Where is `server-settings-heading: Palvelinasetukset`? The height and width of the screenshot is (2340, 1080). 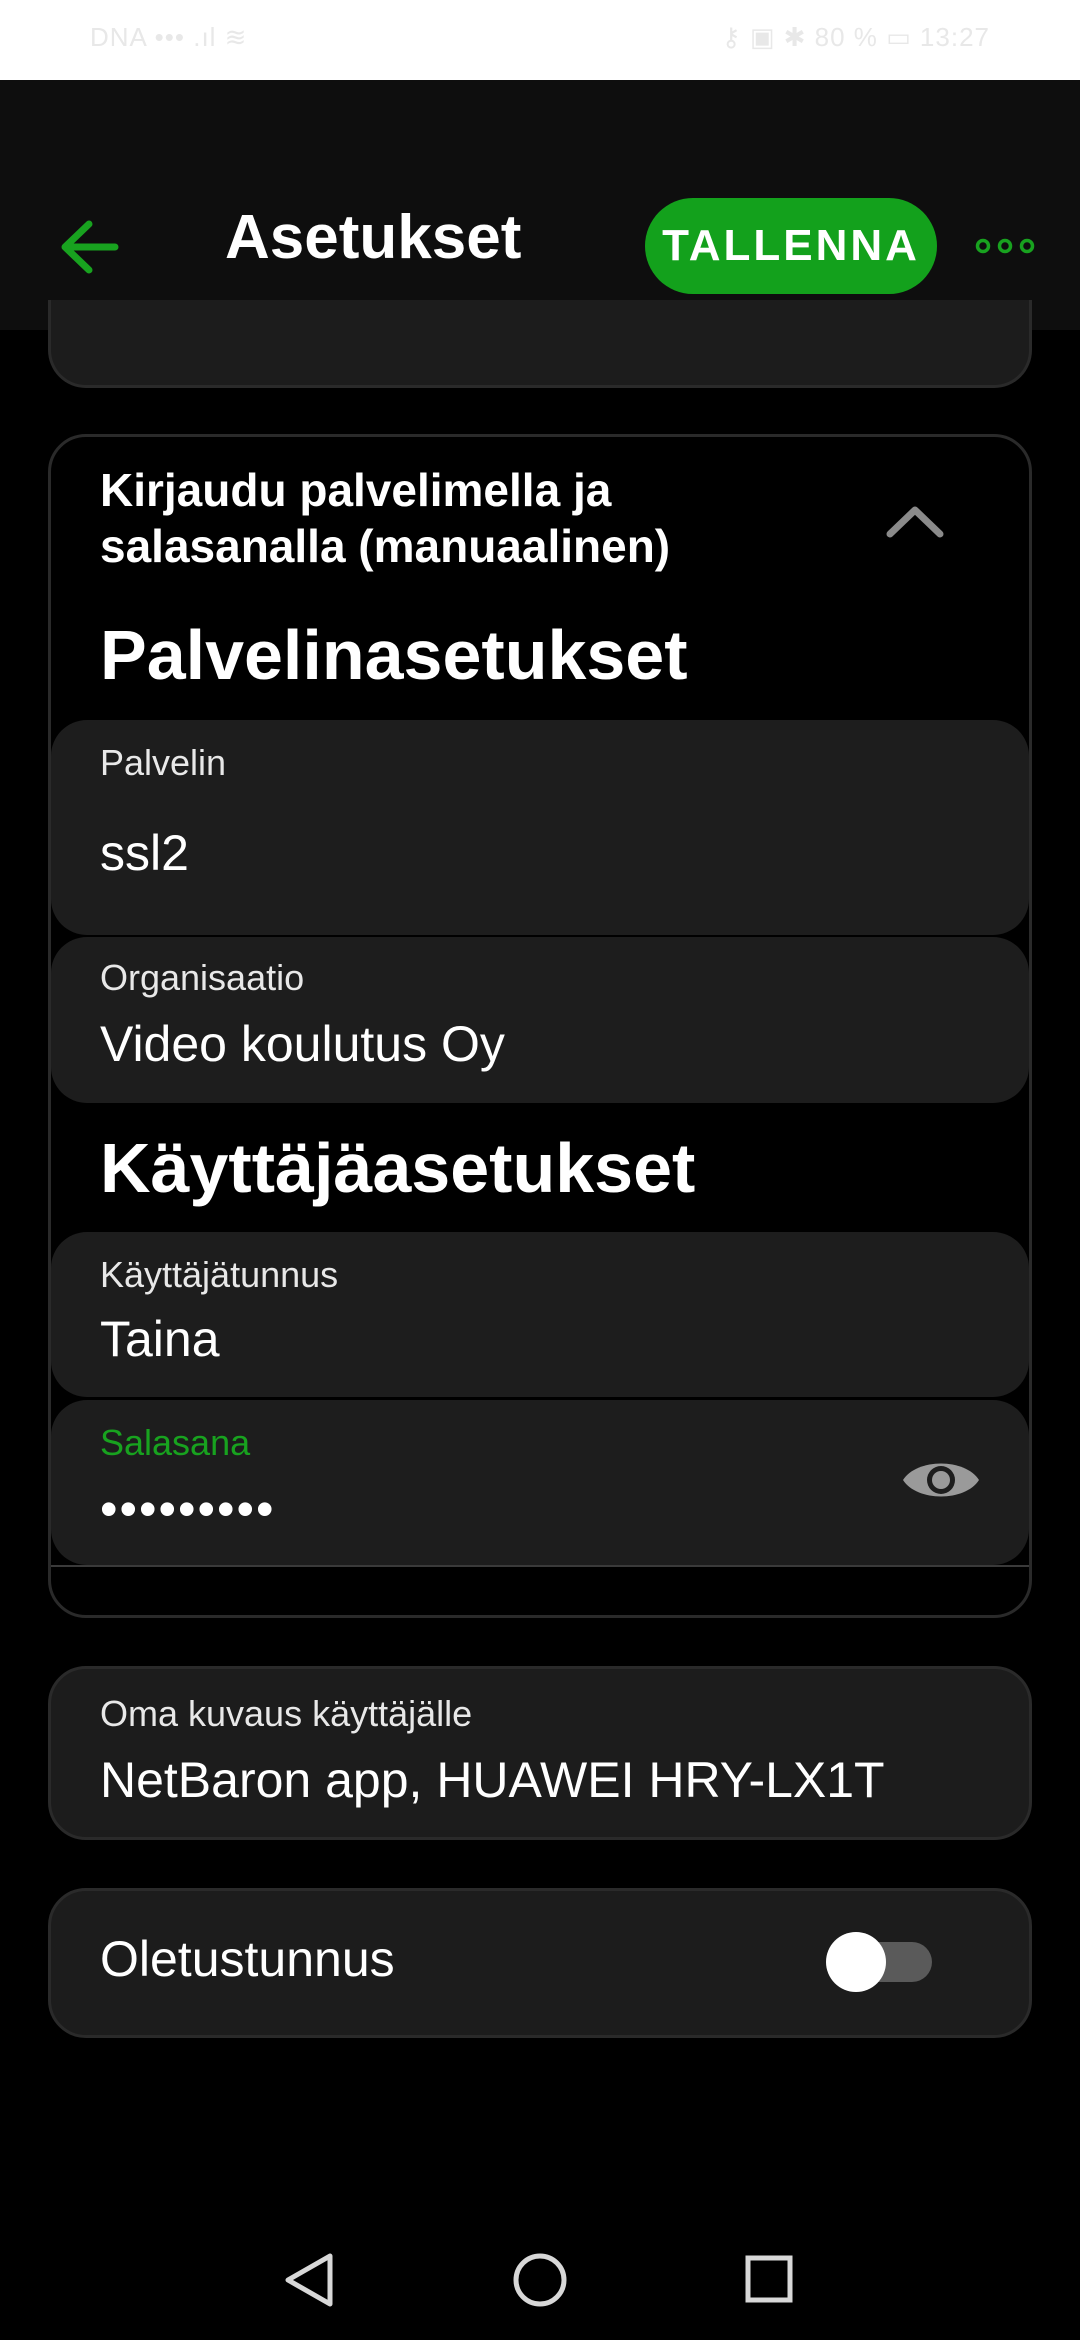
server-settings-heading: Palvelinasetukset is located at coordinates (394, 655).